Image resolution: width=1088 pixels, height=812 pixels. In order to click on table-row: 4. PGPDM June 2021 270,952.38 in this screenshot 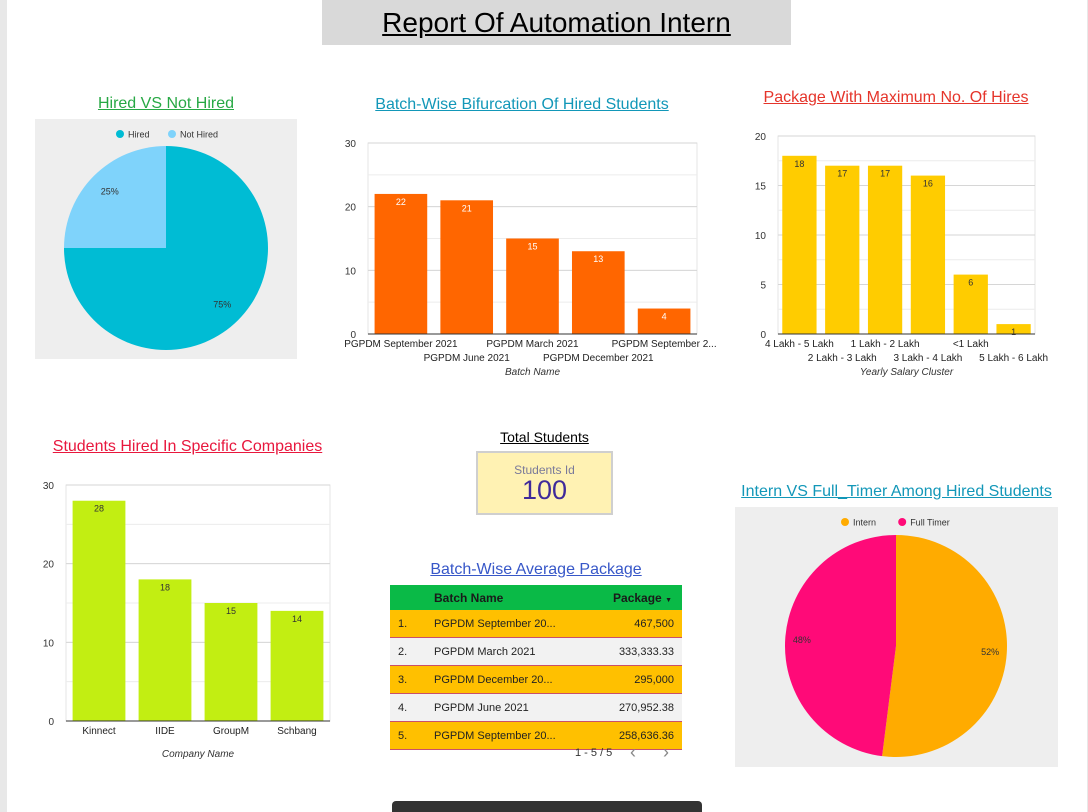, I will do `click(536, 707)`.